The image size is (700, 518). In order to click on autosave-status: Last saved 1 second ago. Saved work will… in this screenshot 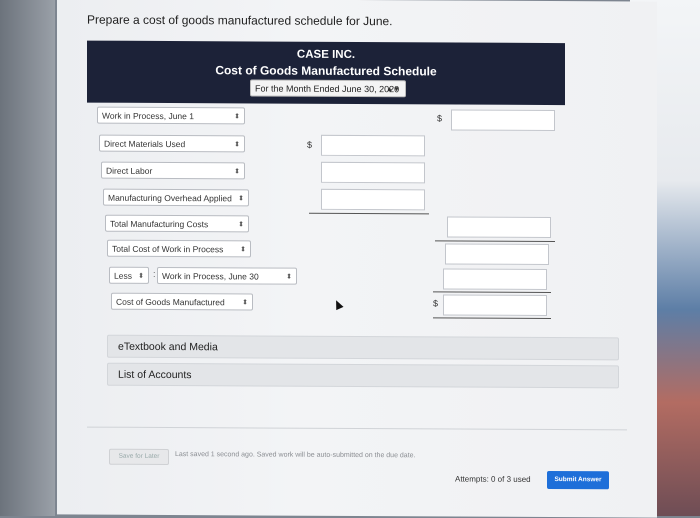, I will do `click(295, 455)`.